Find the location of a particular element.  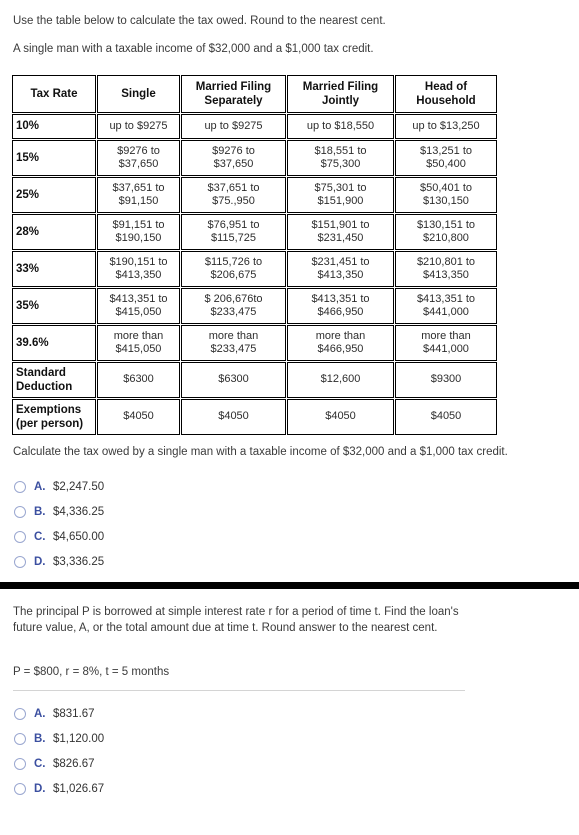

table-cell: $6300 is located at coordinates (138, 380).